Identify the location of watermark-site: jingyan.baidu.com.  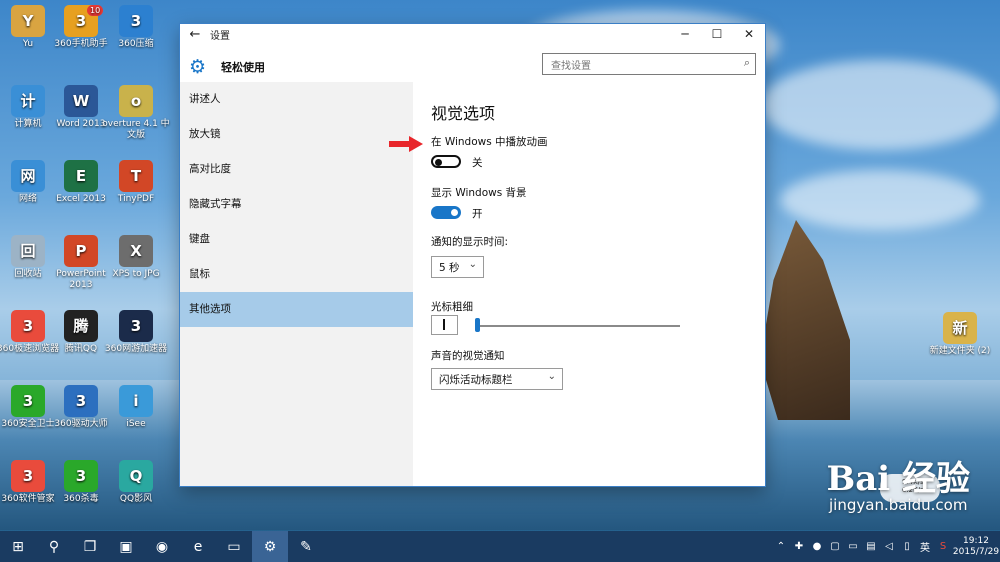
(898, 505).